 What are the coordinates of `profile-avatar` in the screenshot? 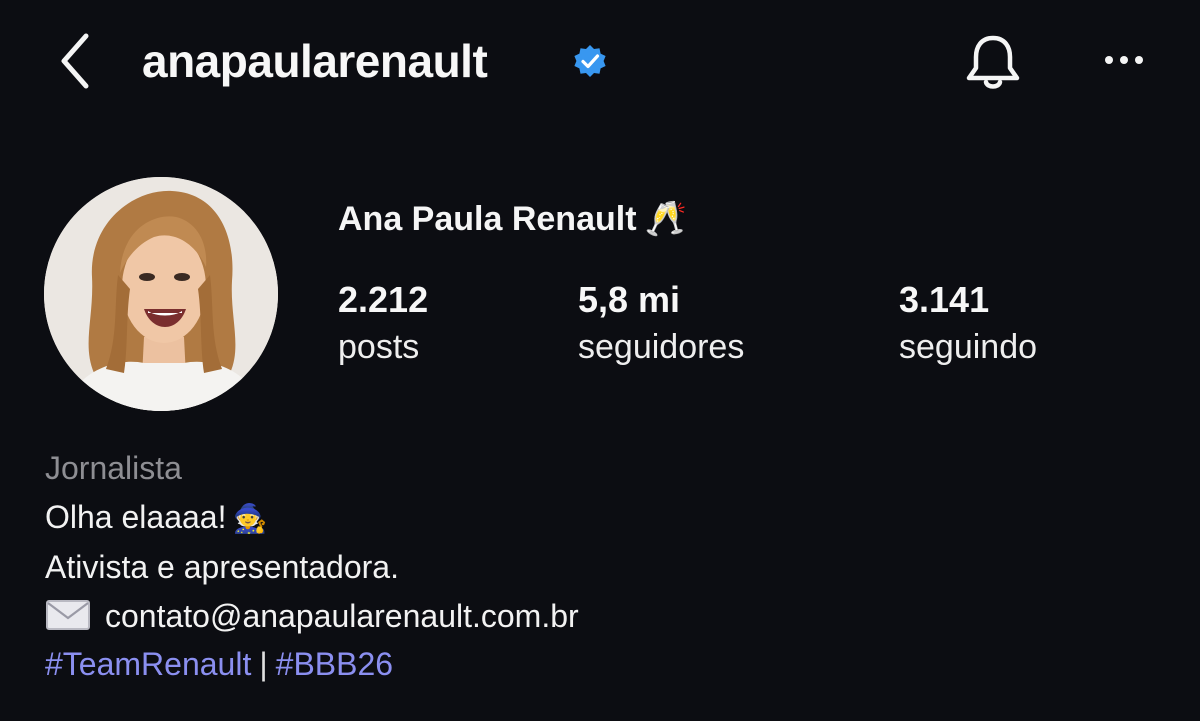 It's located at (161, 294).